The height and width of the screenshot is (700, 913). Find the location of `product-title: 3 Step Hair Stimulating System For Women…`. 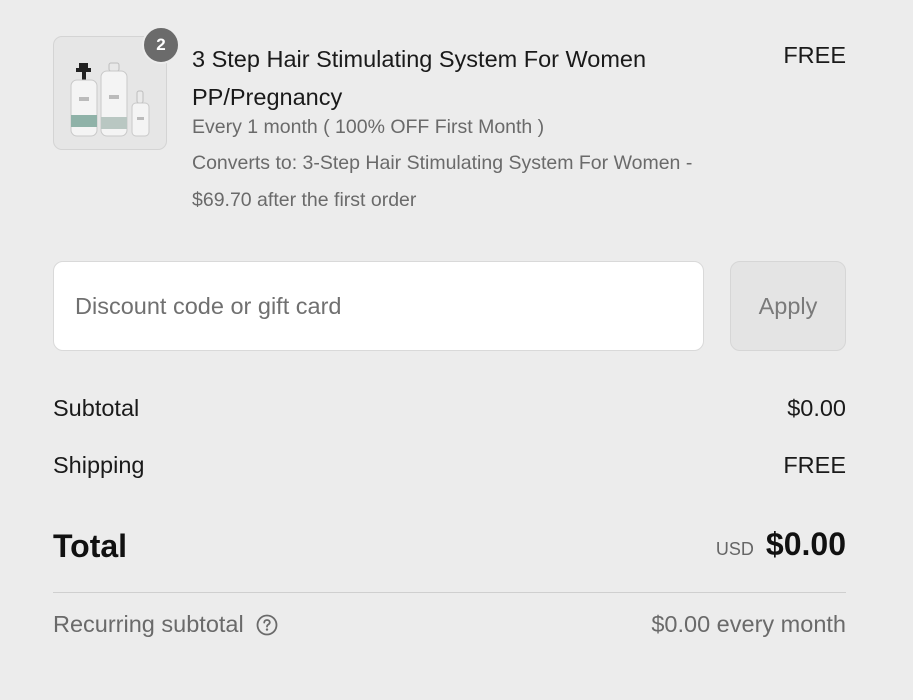

product-title: 3 Step Hair Stimulating System For Women… is located at coordinates (419, 78).